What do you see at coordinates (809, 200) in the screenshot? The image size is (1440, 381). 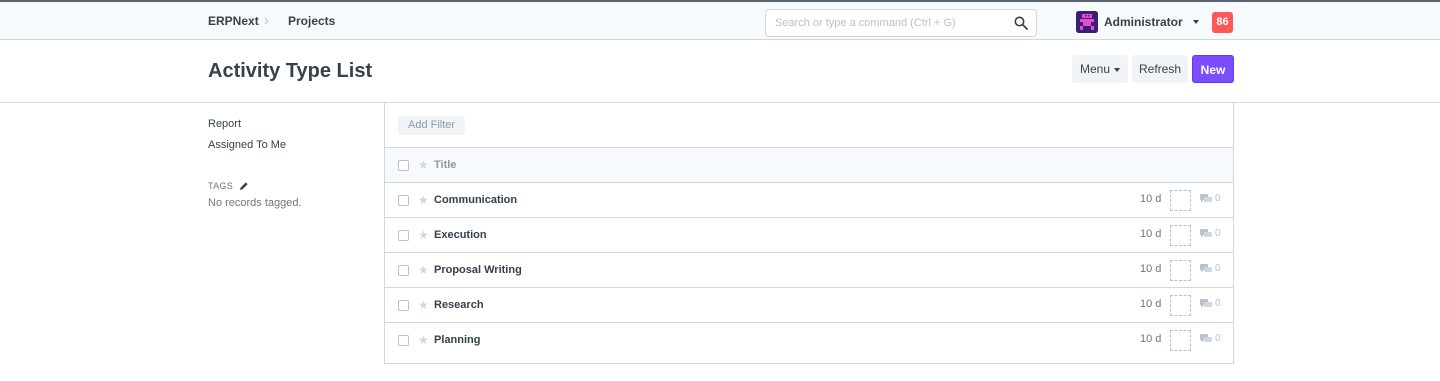 I see `list-row: ★ Communication 10 d 0` at bounding box center [809, 200].